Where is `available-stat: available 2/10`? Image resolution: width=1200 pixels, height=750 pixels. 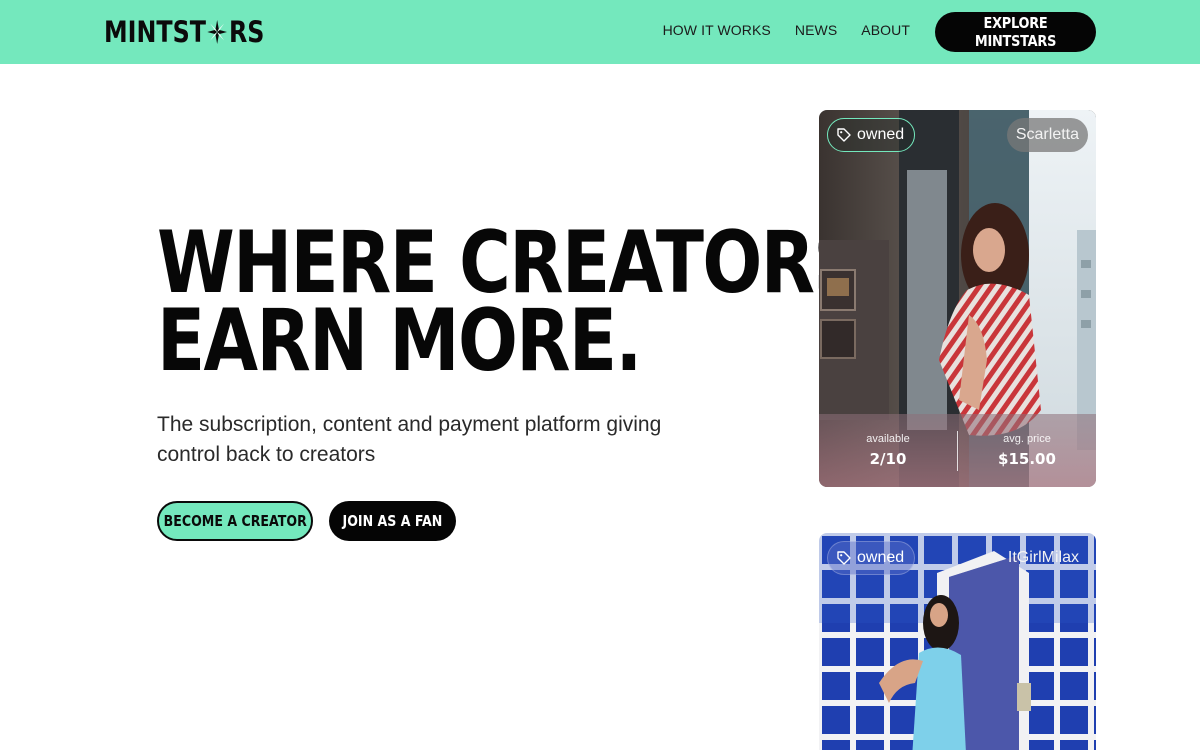
available-stat: available 2/10 is located at coordinates (888, 450).